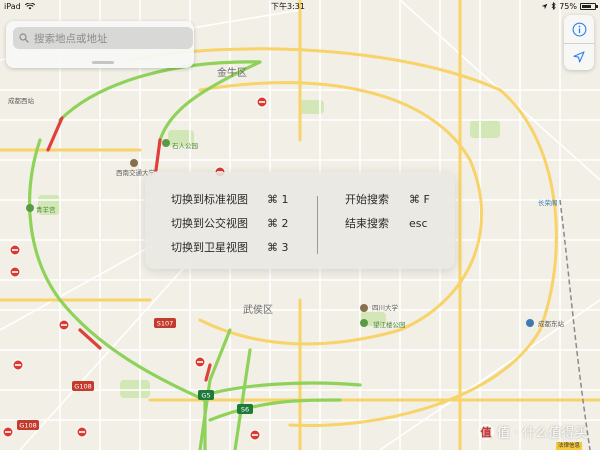  I want to click on watermark: 值 值 · 什么值得买, so click(532, 431).